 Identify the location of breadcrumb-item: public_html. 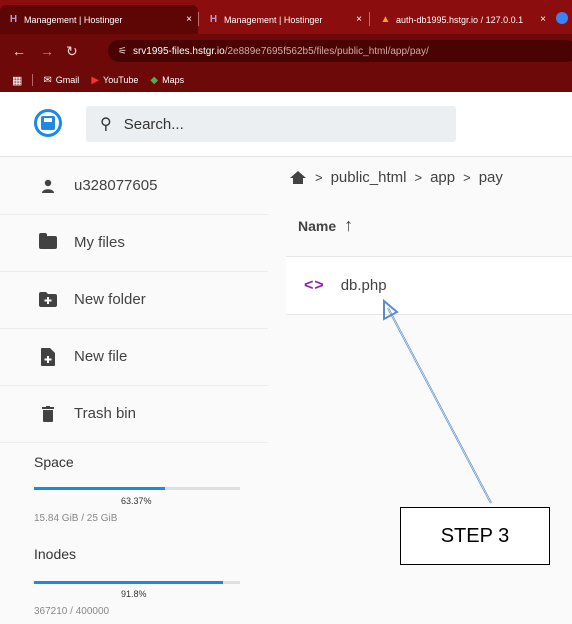
(369, 177).